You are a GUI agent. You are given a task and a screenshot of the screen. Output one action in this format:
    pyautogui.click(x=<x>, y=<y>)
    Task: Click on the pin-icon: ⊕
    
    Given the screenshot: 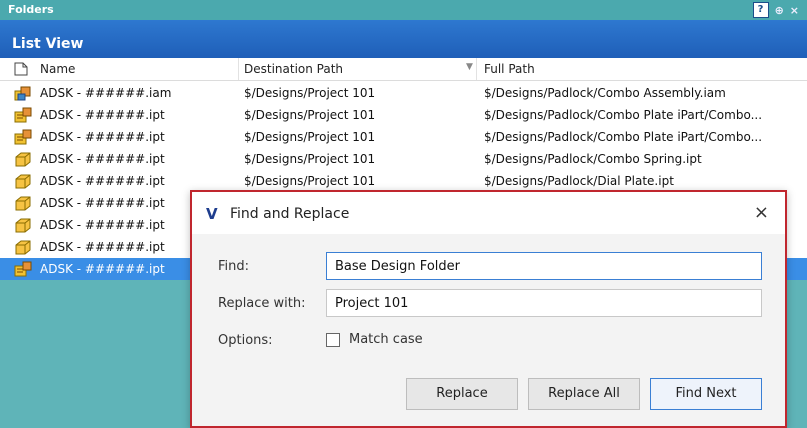 What is the action you would take?
    pyautogui.click(x=779, y=10)
    